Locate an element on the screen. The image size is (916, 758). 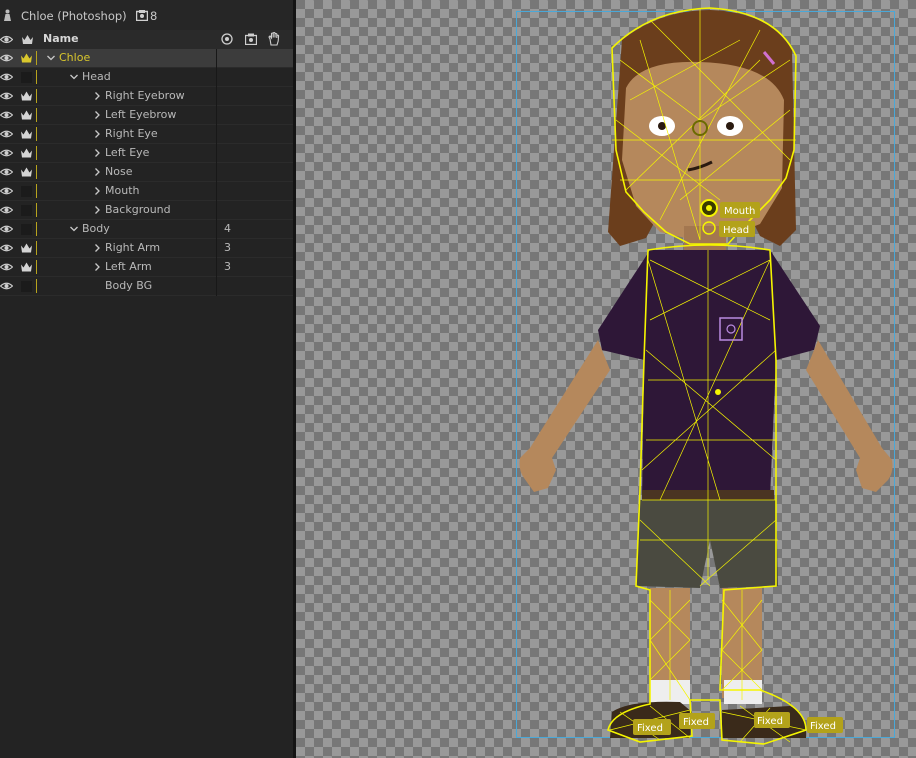
layer-row: Body BG is located at coordinates (146, 286).